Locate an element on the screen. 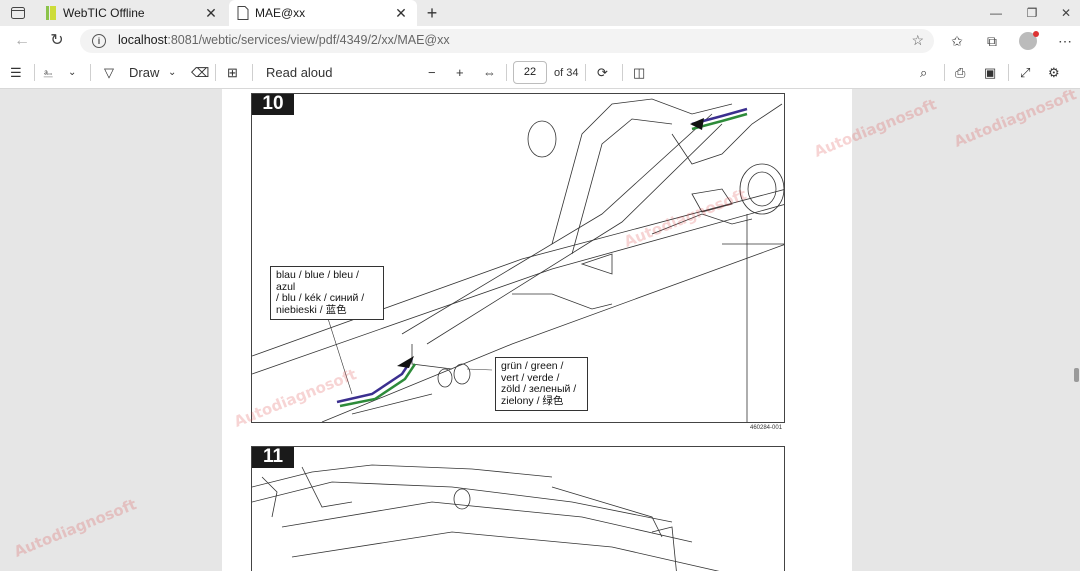 The height and width of the screenshot is (571, 1080). collections-icon: ⧉ is located at coordinates (992, 41).